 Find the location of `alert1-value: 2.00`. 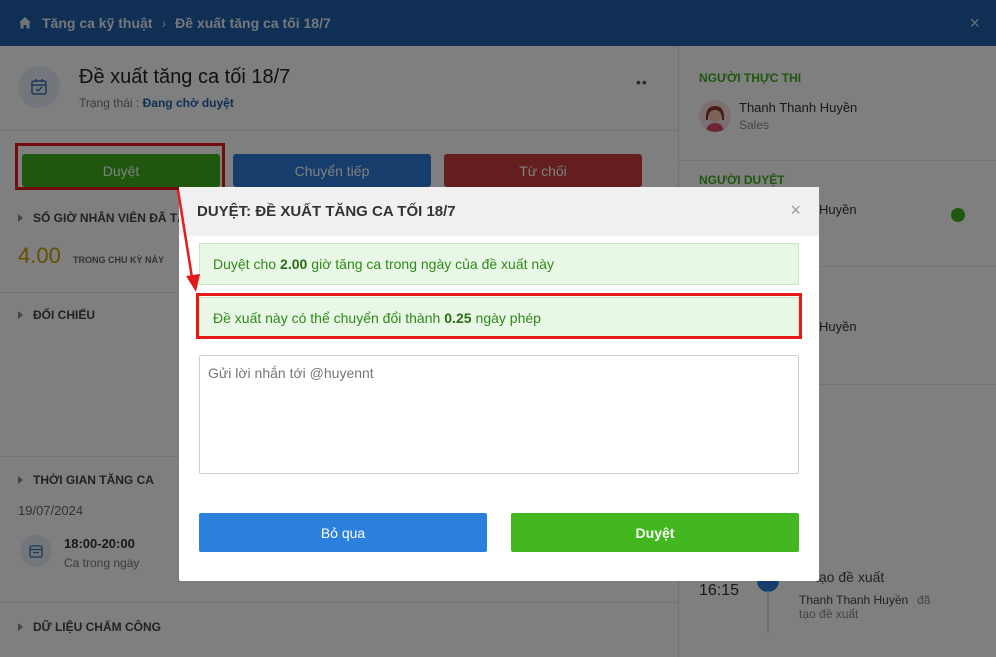

alert1-value: 2.00 is located at coordinates (294, 264).